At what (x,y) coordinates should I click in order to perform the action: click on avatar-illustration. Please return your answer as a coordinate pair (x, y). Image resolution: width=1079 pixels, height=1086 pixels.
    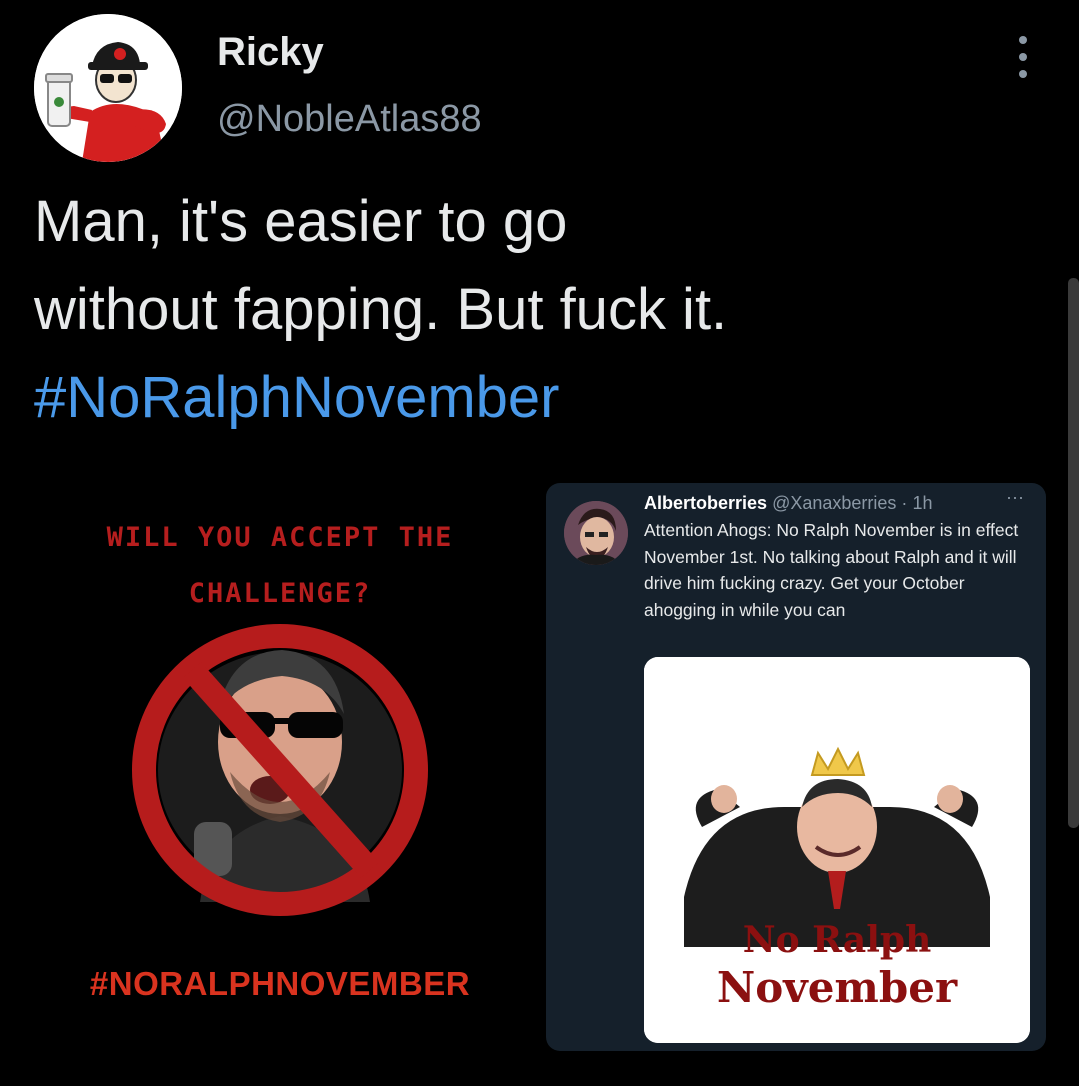
    Looking at the image, I should click on (108, 88).